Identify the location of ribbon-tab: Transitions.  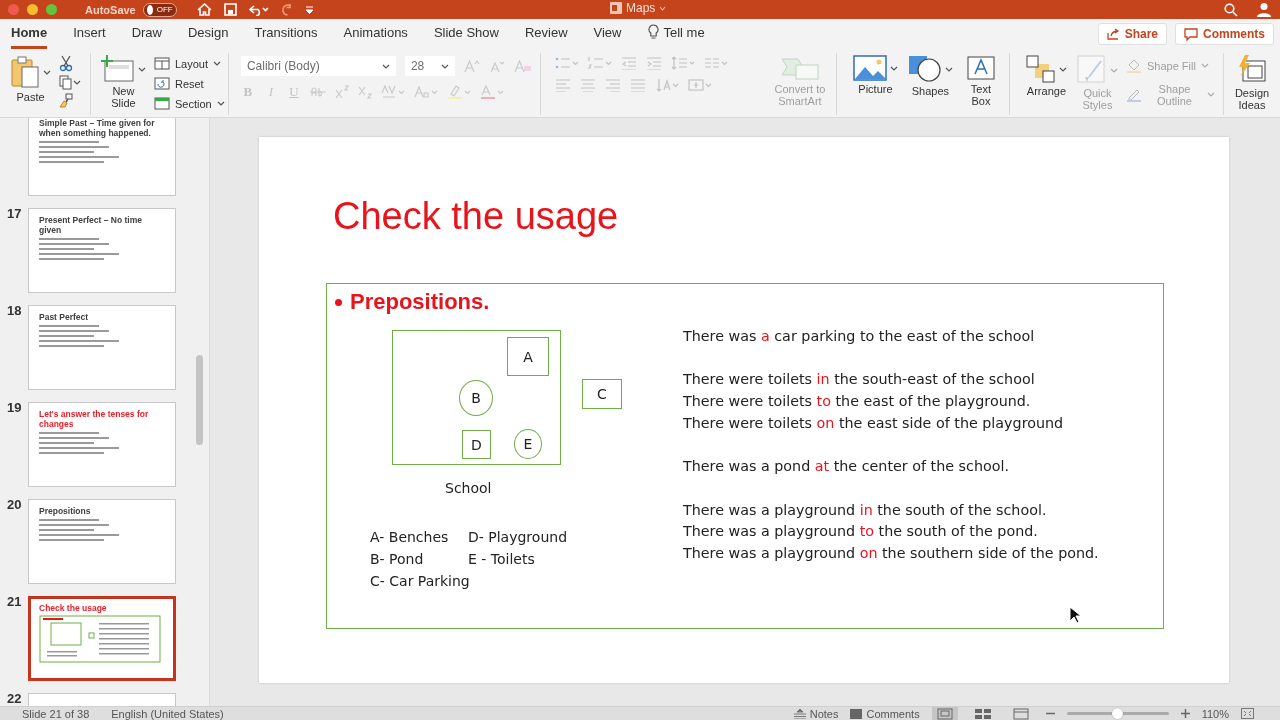
(286, 37).